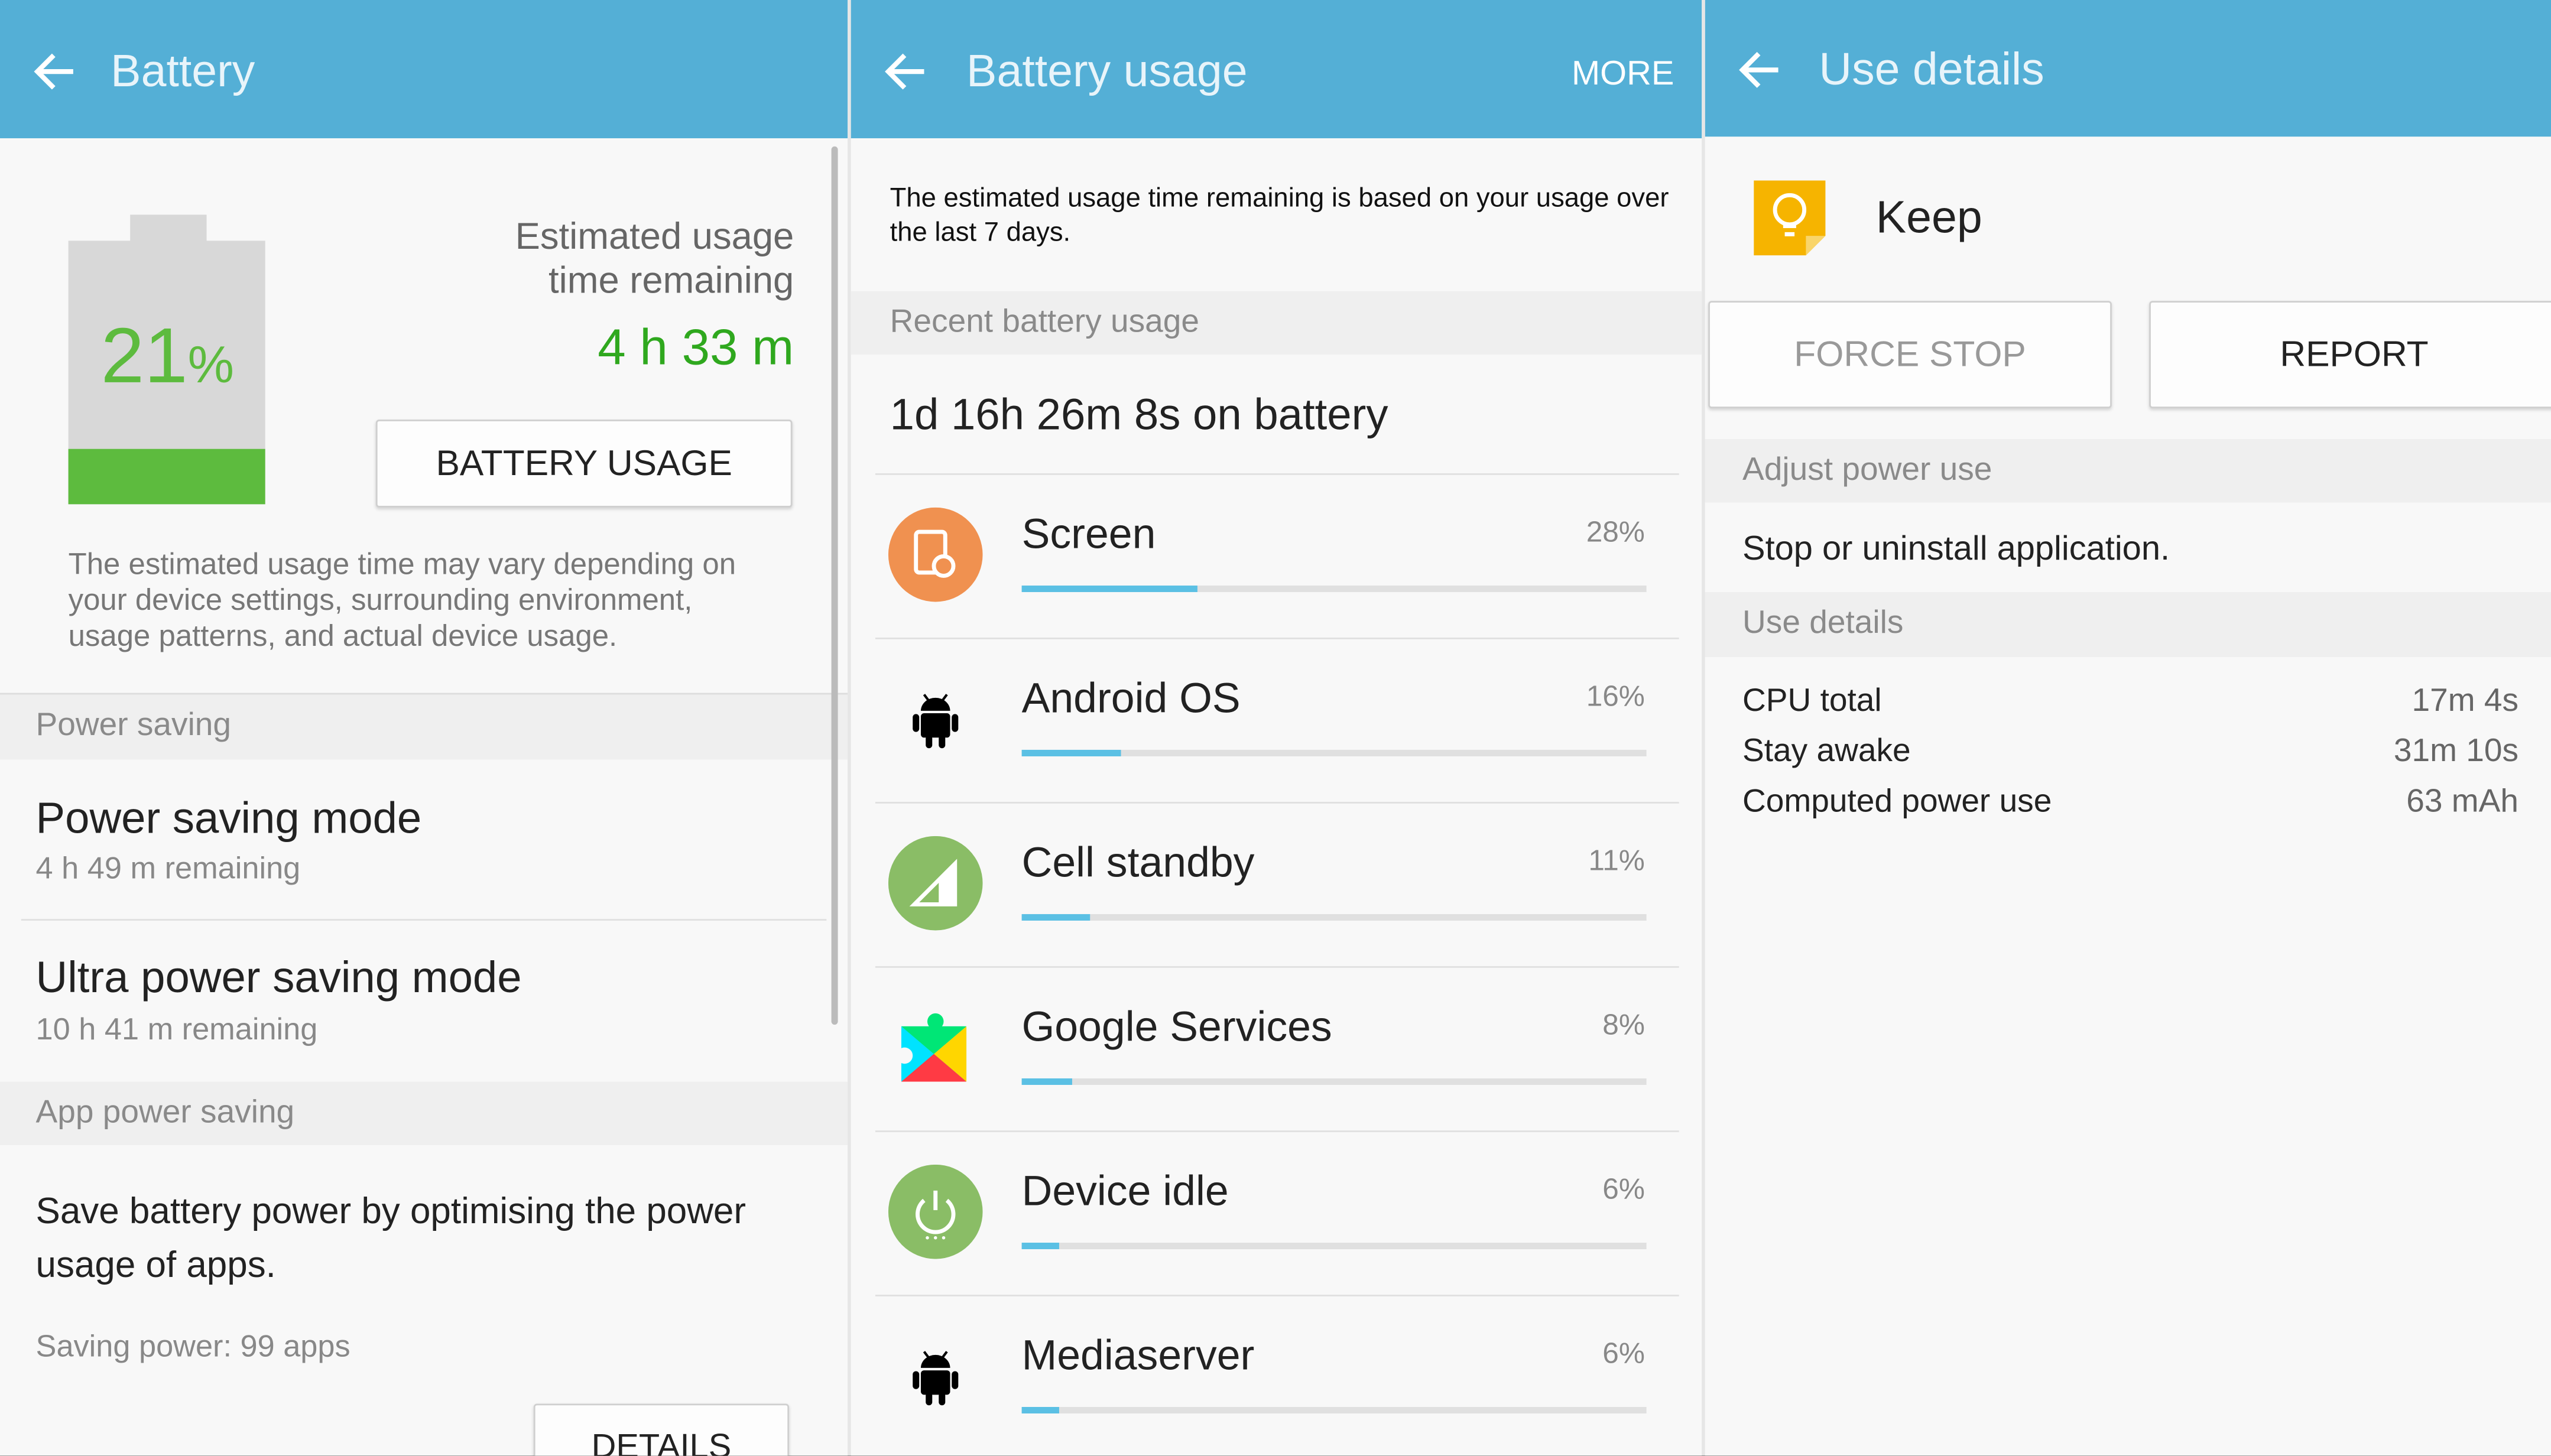  What do you see at coordinates (2465, 701) in the screenshot?
I see `use-detail-value: 17m 4s` at bounding box center [2465, 701].